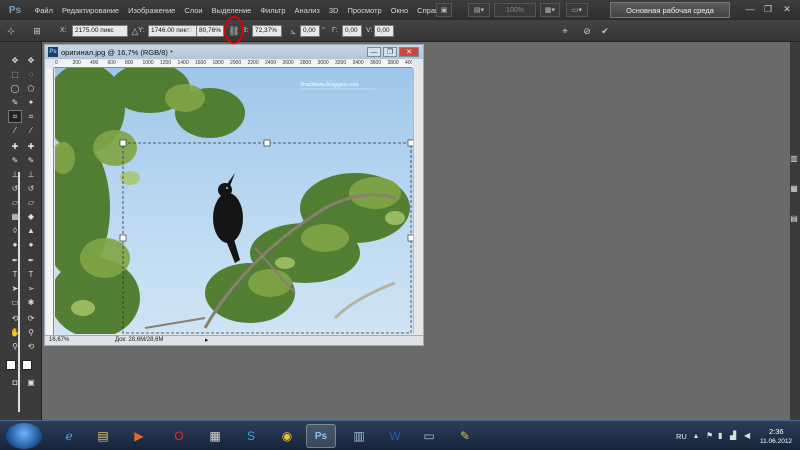 The height and width of the screenshot is (450, 800). Describe the element at coordinates (273, 10) in the screenshot. I see `menu-filter: Фильтр` at that location.